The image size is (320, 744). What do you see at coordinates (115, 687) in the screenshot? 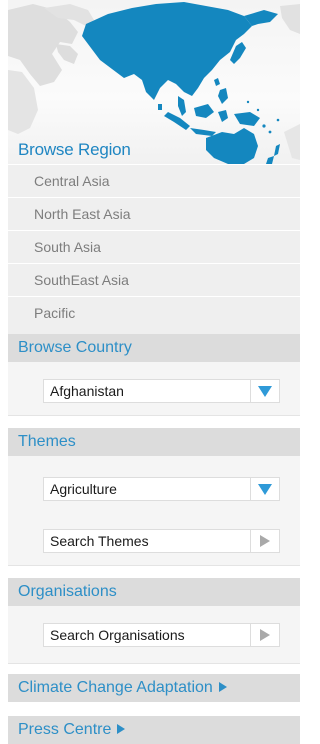
I see `climate-change-adaptation-label: Climate Change Adaptation` at bounding box center [115, 687].